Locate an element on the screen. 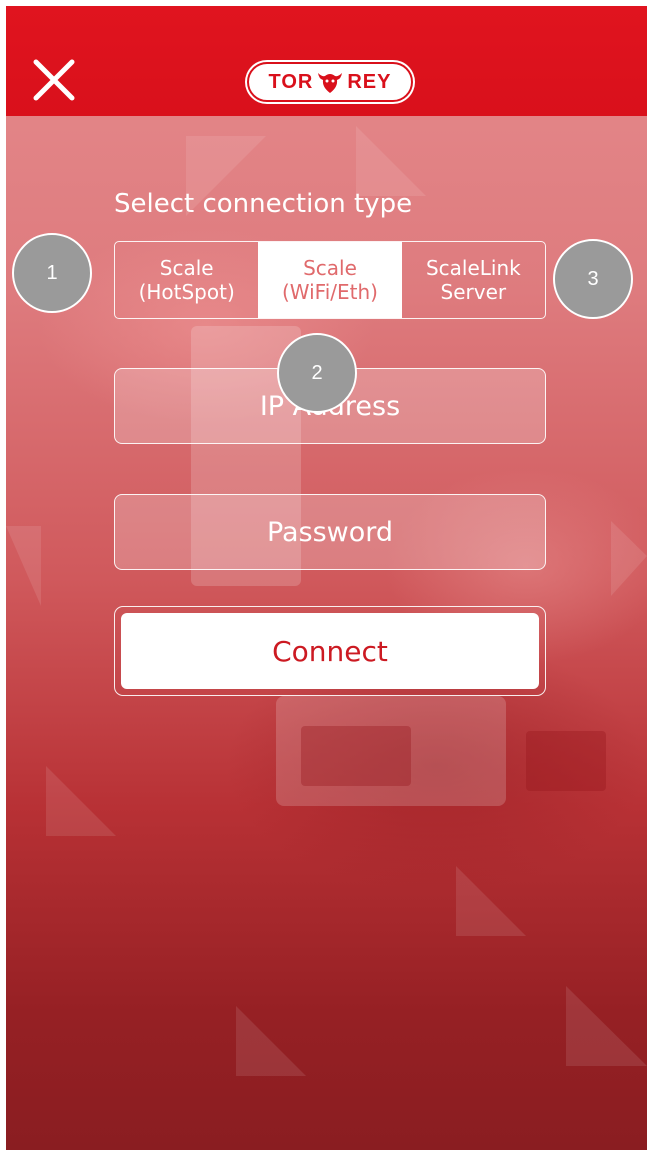 This screenshot has height=1154, width=647. page-title: Select connection type is located at coordinates (263, 204).